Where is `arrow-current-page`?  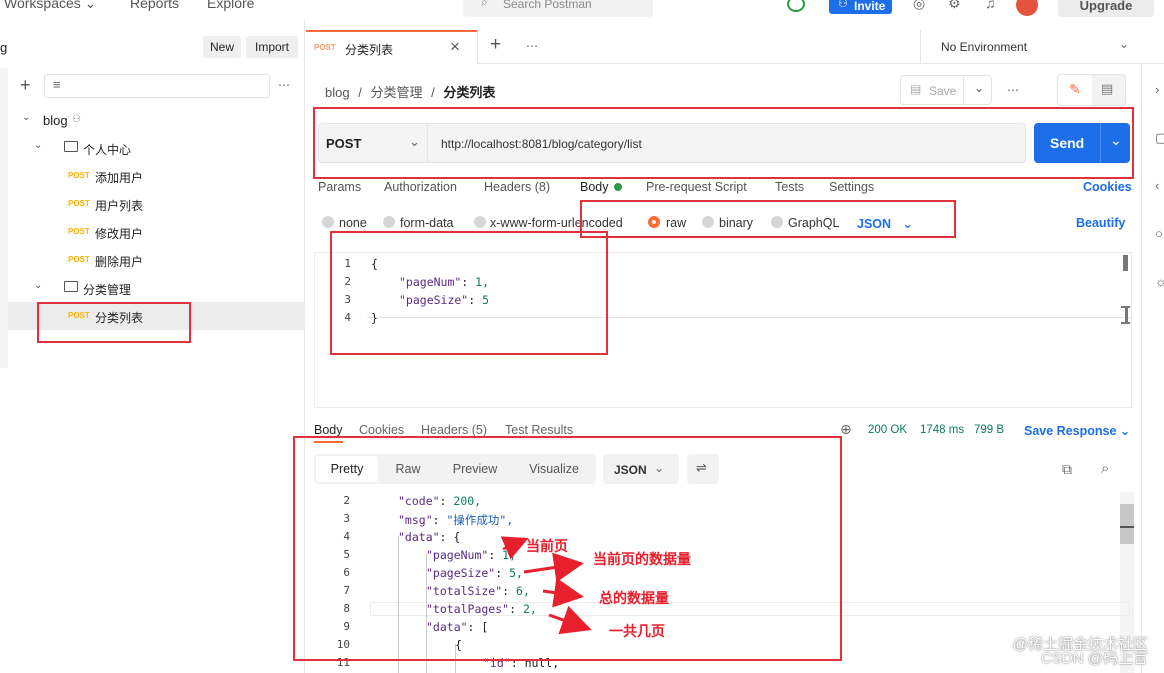
arrow-current-page is located at coordinates (514, 548).